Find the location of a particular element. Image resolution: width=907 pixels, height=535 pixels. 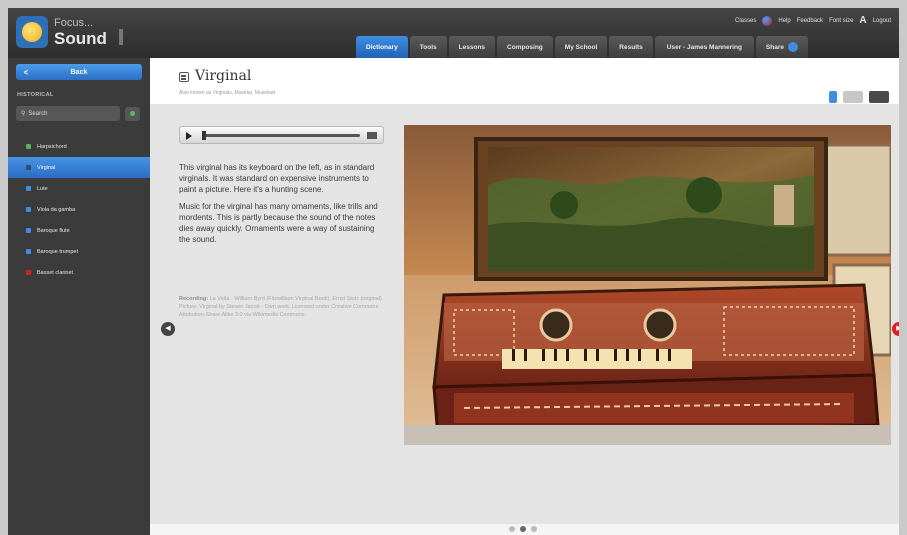

tab-share: Share is located at coordinates (781, 47).